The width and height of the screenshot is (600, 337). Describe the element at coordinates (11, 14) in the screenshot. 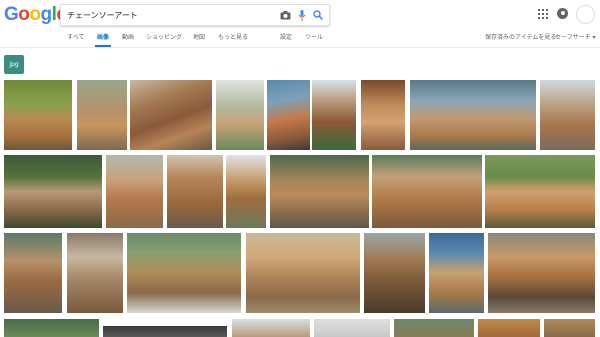

I see `logo-letter: G` at that location.